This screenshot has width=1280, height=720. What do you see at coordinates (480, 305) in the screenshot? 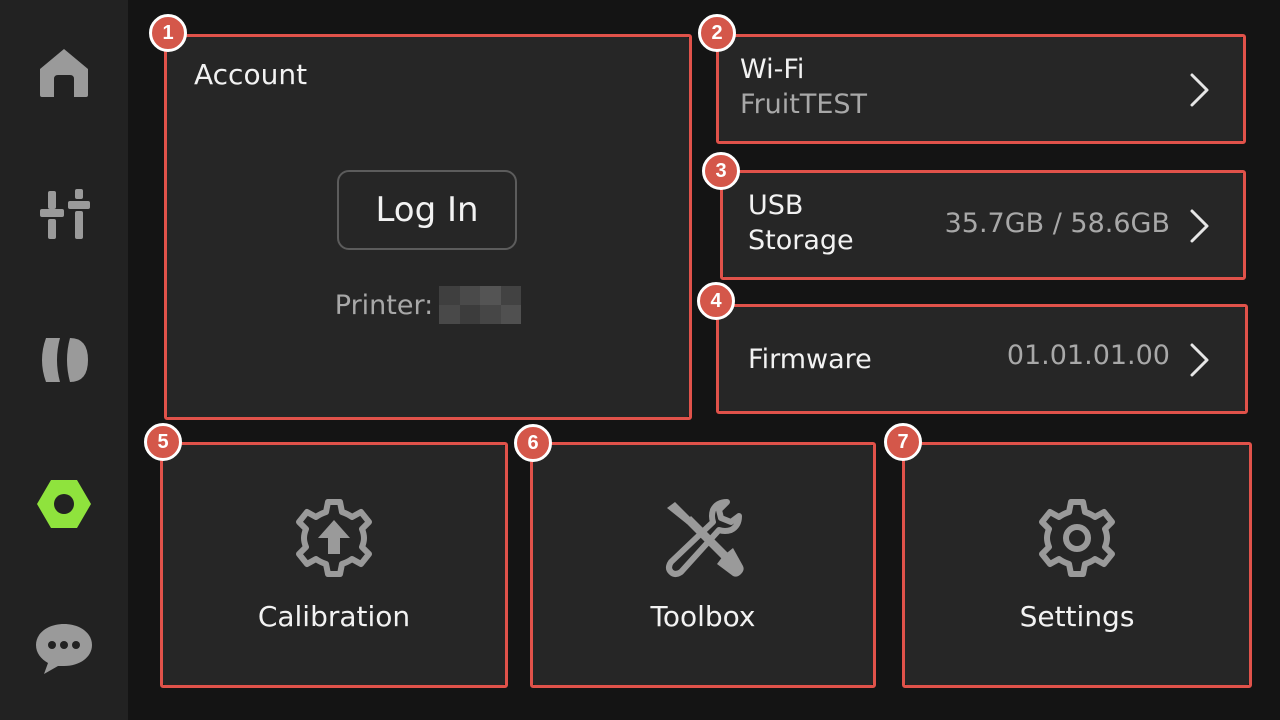
I see `printer-name-redacted` at bounding box center [480, 305].